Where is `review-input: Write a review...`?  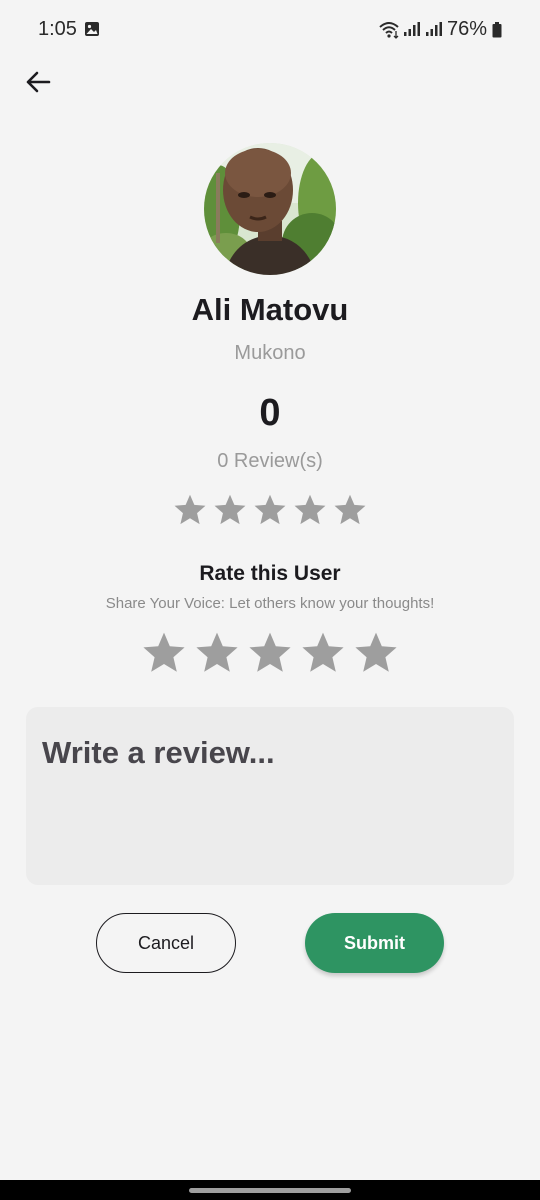
review-input: Write a review... is located at coordinates (270, 796).